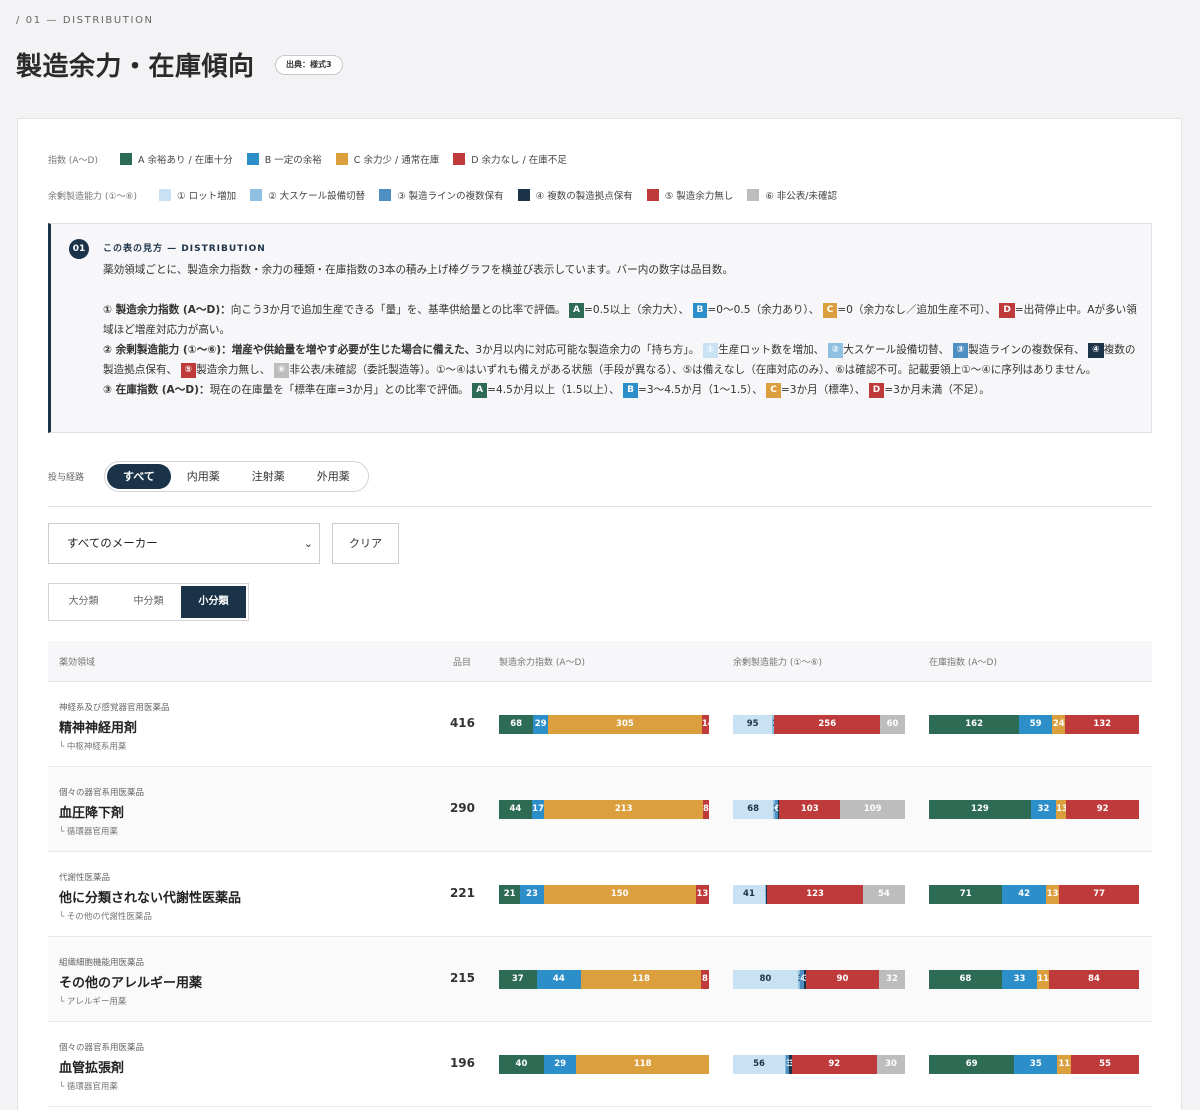 The width and height of the screenshot is (1200, 1110). I want to click on capacity-index-bar-segment-D: 13, so click(702, 894).